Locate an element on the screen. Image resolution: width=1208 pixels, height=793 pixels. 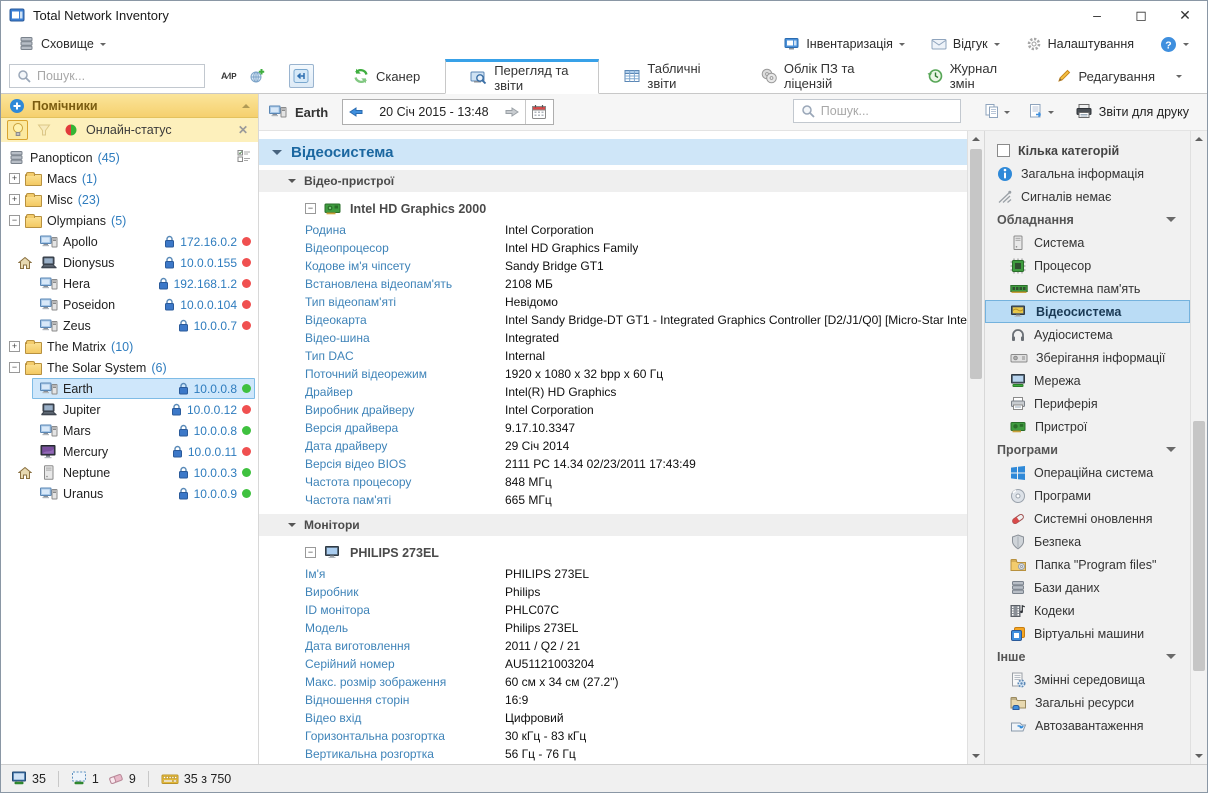
tree-item-dionysus: Dionysus 10.0.0.155 is located at coordinates (129, 262).